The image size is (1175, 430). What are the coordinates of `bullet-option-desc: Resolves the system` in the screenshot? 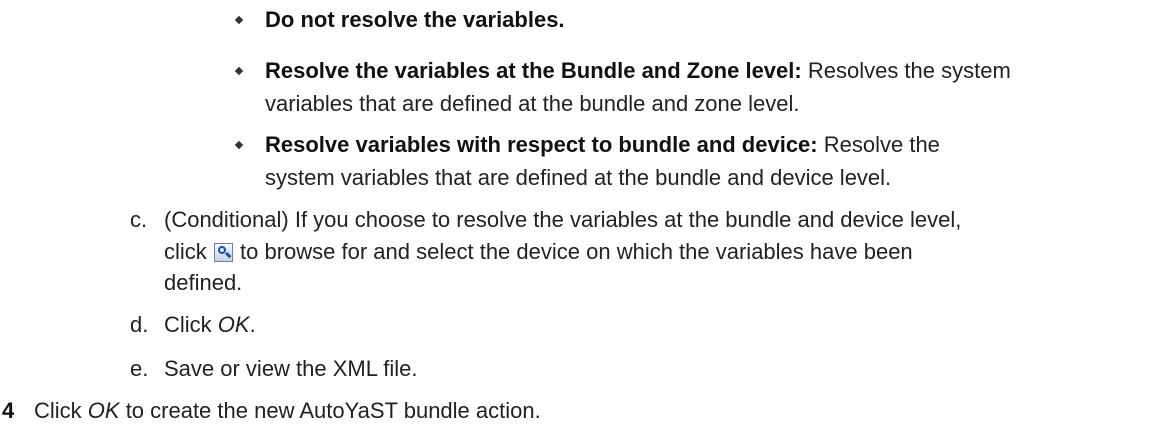 It's located at (906, 70).